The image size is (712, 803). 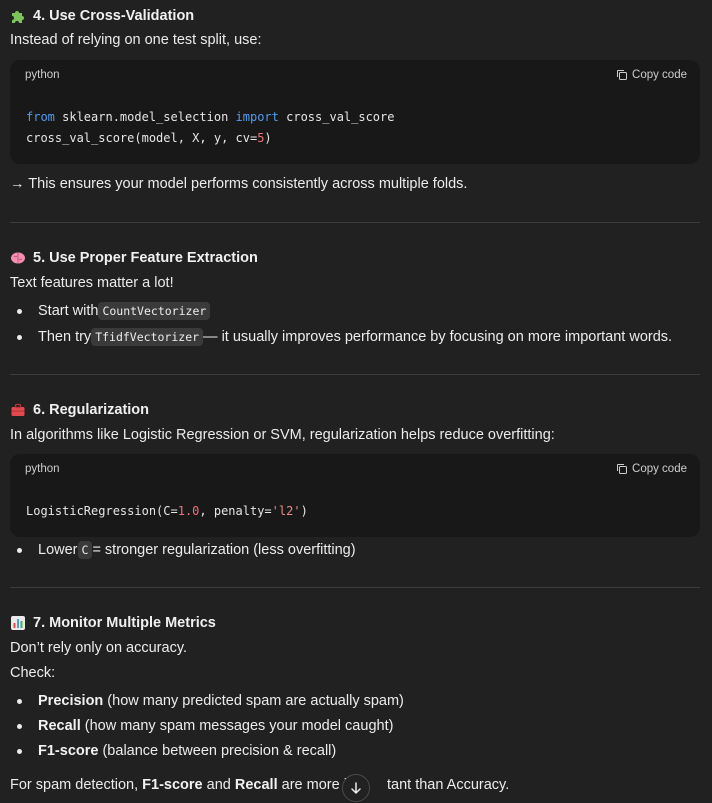 I want to click on scroll-to-bottom-button, so click(x=356, y=788).